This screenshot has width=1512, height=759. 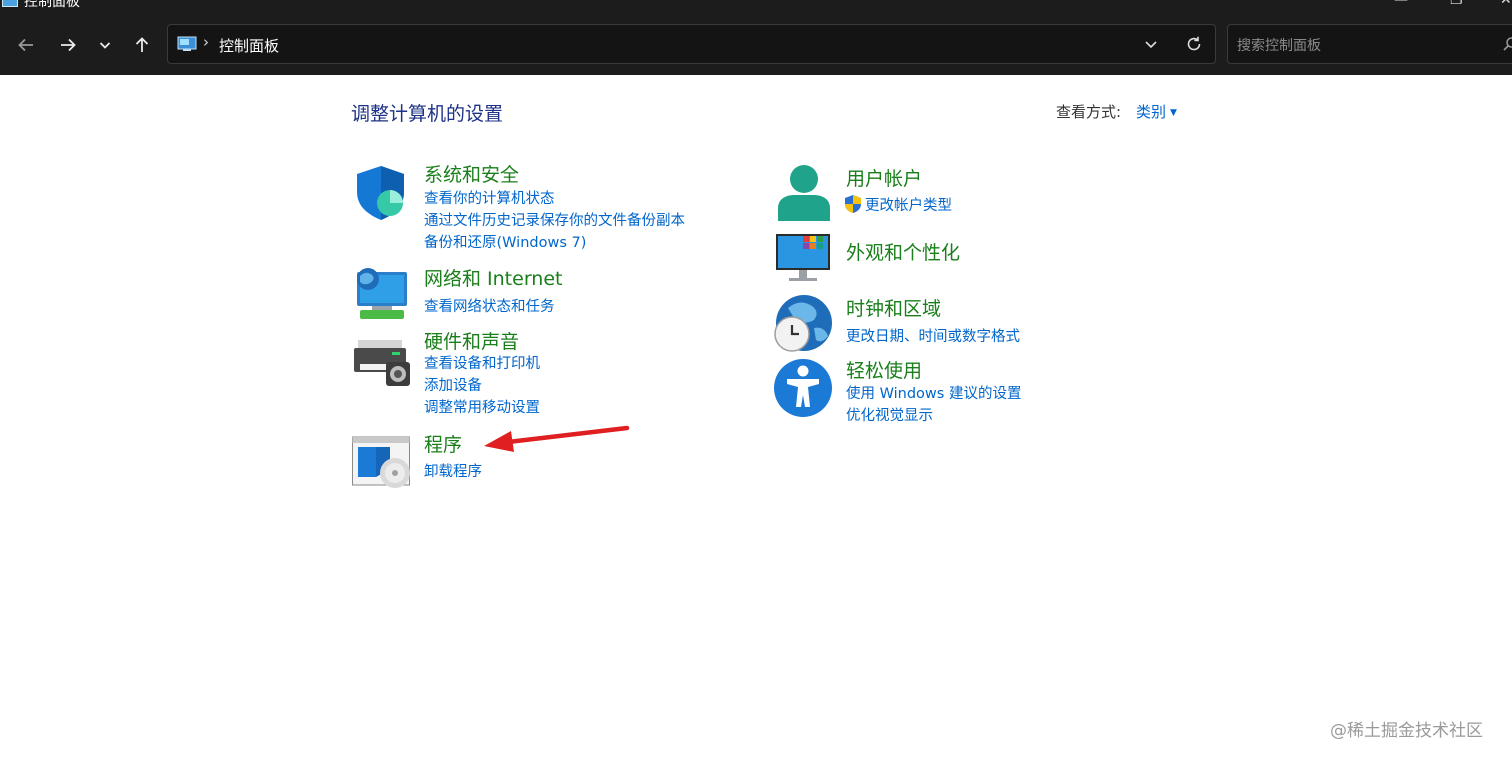 I want to click on printer-icon, so click(x=382, y=362).